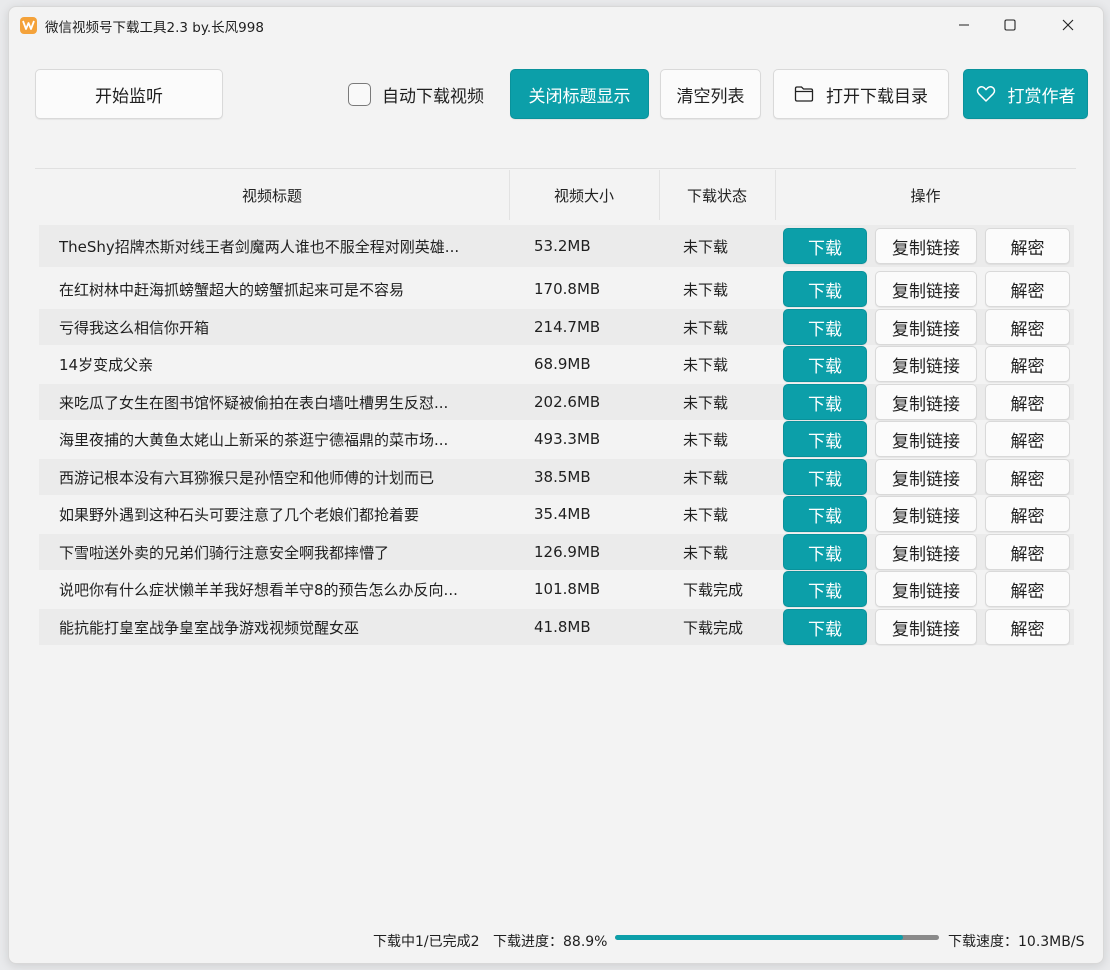 The image size is (1110, 970). I want to click on tip-author-label: 打赏作者, so click(1041, 96).